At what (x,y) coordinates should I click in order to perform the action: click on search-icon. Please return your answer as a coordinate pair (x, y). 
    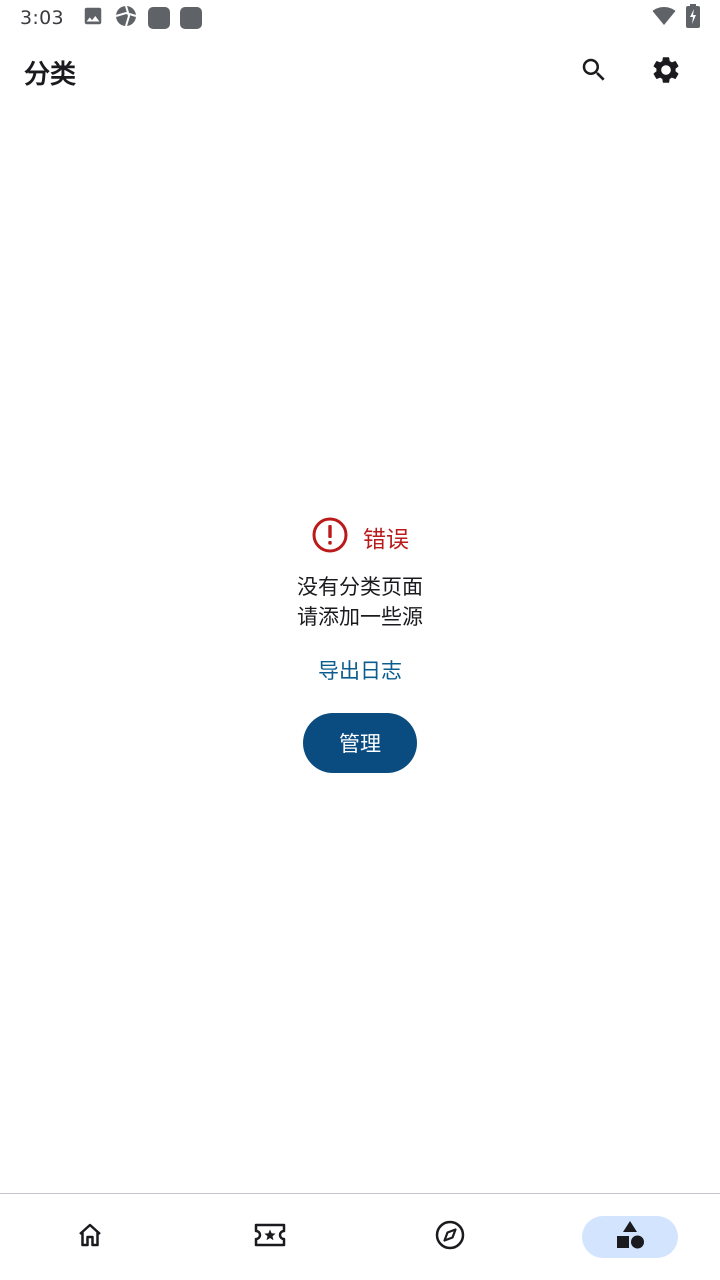
    Looking at the image, I should click on (594, 72).